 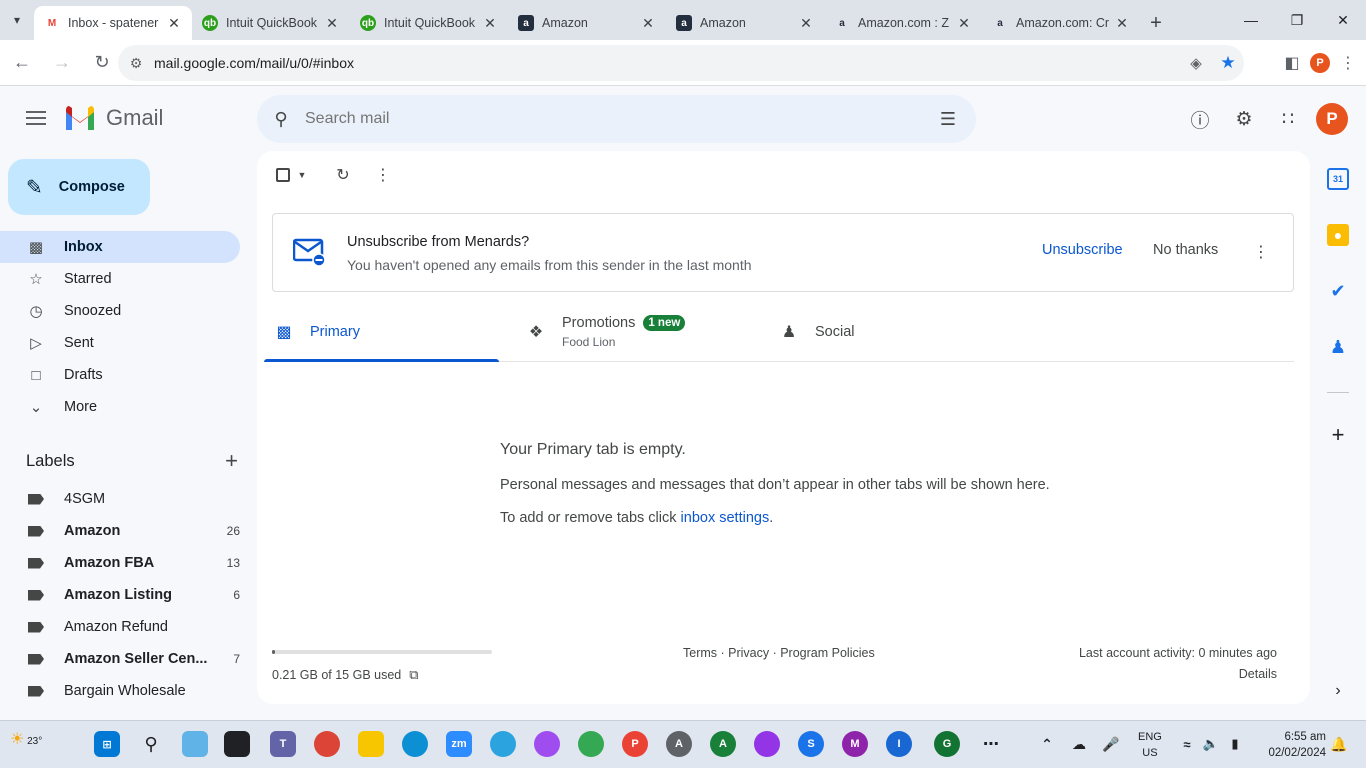 I want to click on more-options-icon: ⋮, so click(x=383, y=175).